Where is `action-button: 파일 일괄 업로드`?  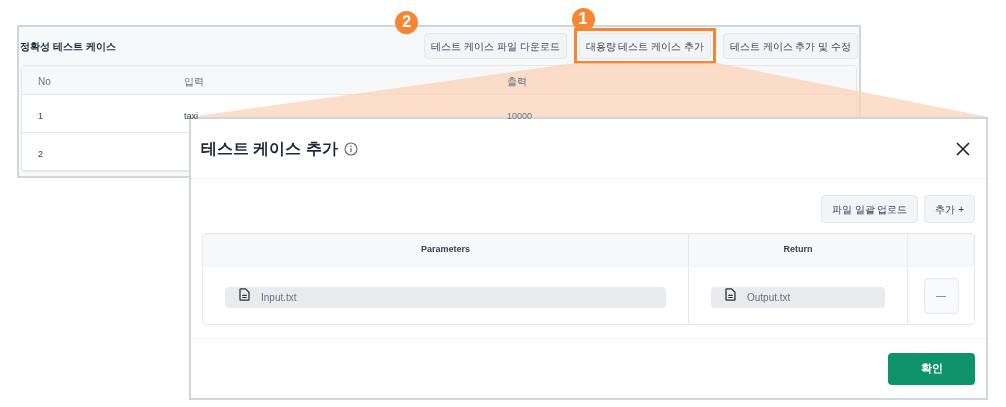
action-button: 파일 일괄 업로드 is located at coordinates (869, 209).